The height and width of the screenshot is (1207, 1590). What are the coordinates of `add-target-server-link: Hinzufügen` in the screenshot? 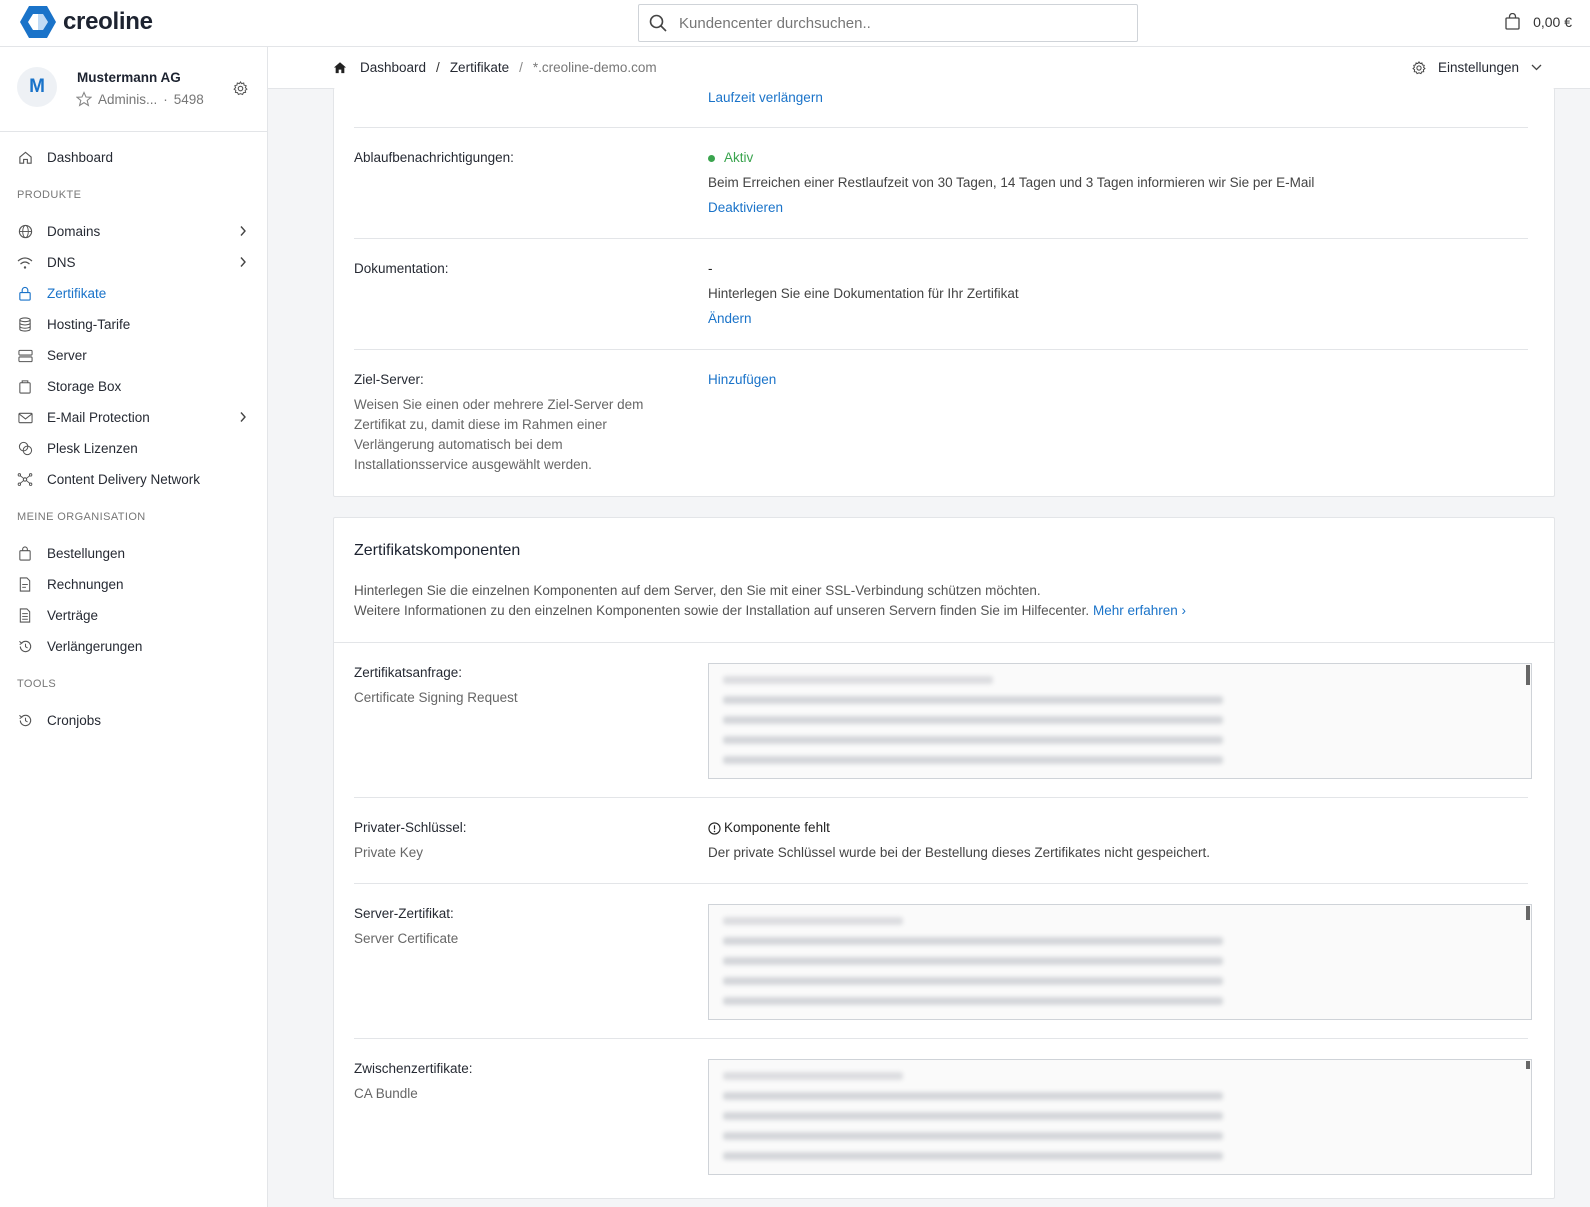 It's located at (742, 380).